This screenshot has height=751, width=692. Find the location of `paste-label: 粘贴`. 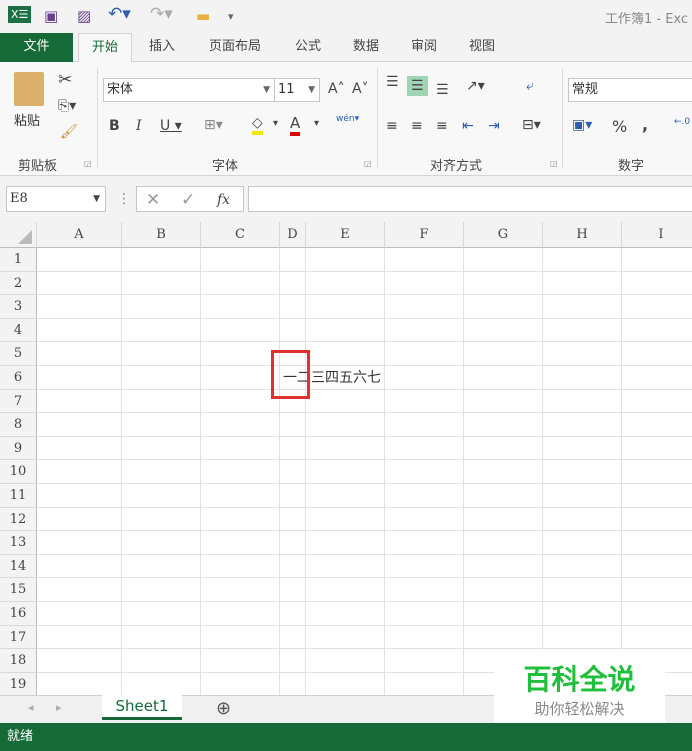

paste-label: 粘贴 is located at coordinates (27, 119).